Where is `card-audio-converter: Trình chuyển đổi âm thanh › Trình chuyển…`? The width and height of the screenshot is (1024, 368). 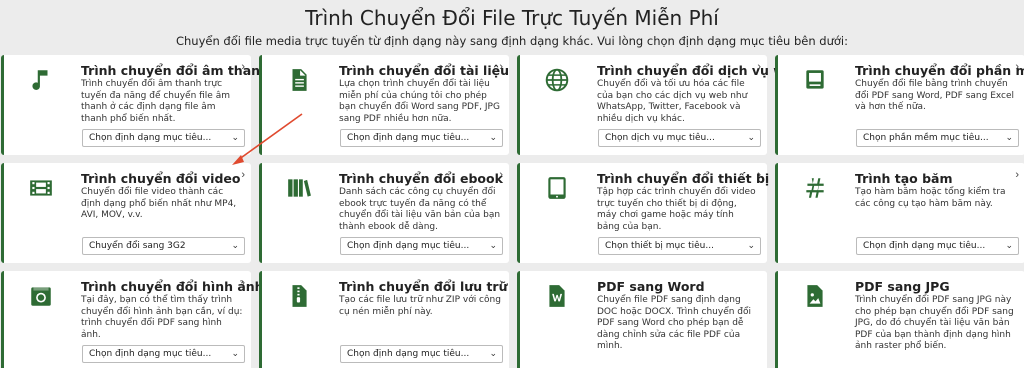
card-audio-converter: Trình chuyển đổi âm thanh › Trình chuyển… is located at coordinates (135, 105).